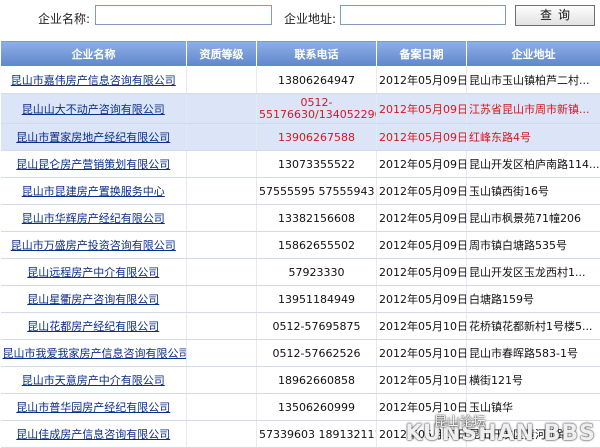 This screenshot has height=448, width=600. I want to click on company-name-cell: 昆山花都房产经纪有限公司, so click(94, 326).